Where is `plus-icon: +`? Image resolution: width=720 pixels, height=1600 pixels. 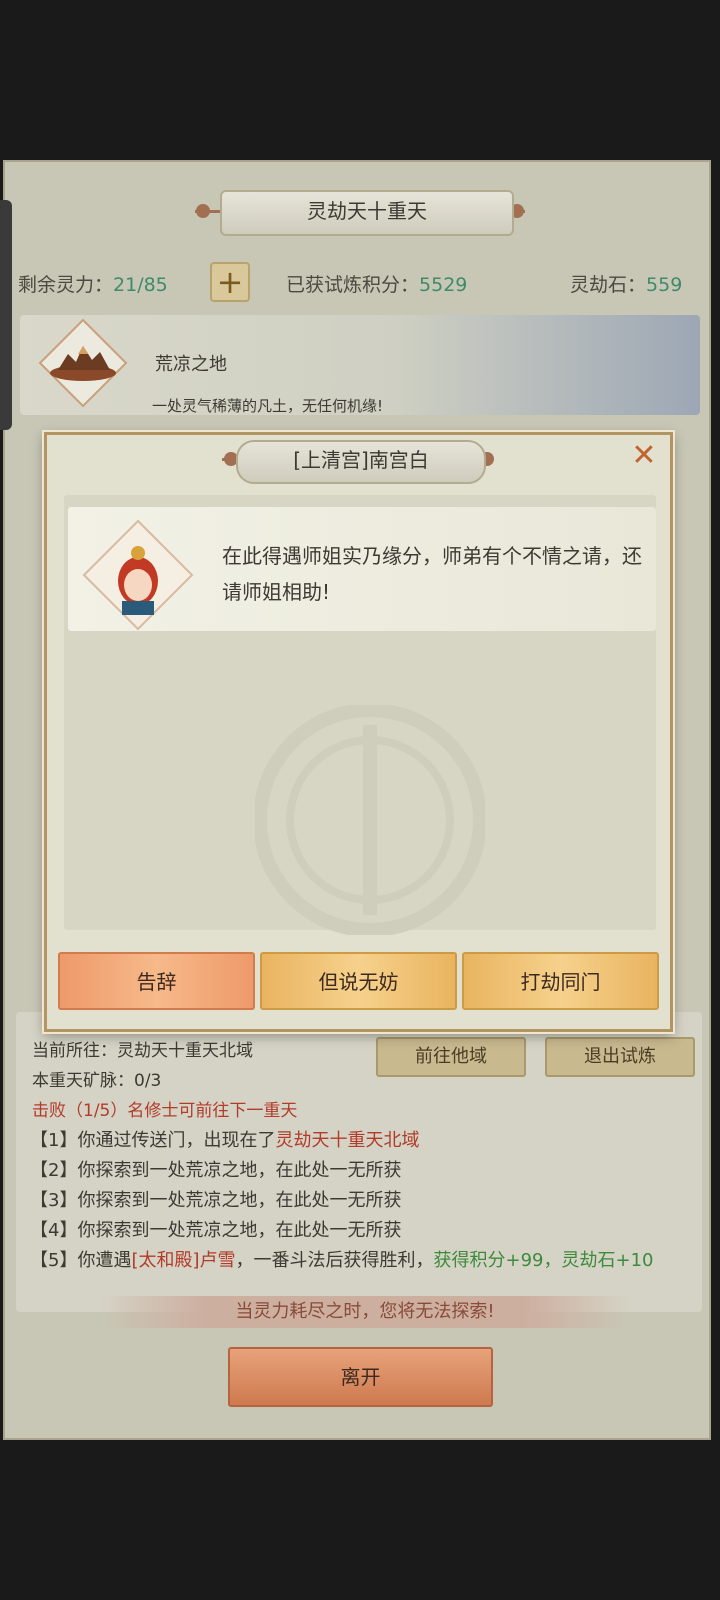
plus-icon: + is located at coordinates (230, 282).